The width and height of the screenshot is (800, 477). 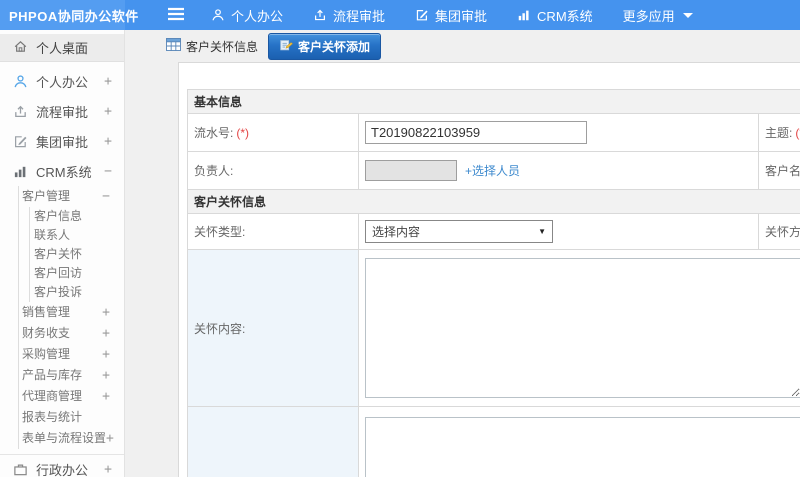 What do you see at coordinates (286, 46) in the screenshot?
I see `add-note-icon` at bounding box center [286, 46].